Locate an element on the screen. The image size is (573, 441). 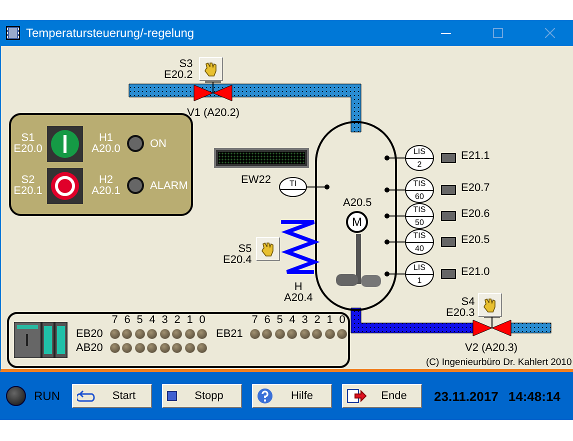
sensor-value: 1 is located at coordinates (419, 280).